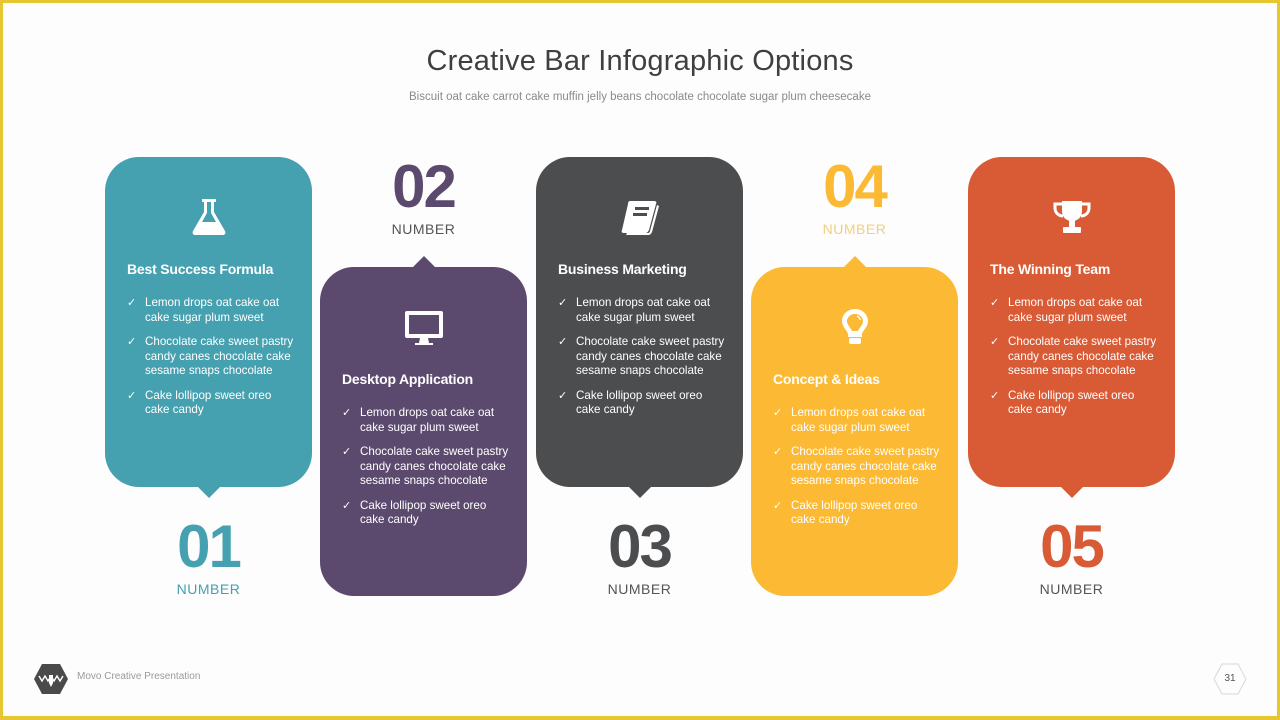 The height and width of the screenshot is (720, 1280). Describe the element at coordinates (209, 217) in the screenshot. I see `flask-icon` at that location.